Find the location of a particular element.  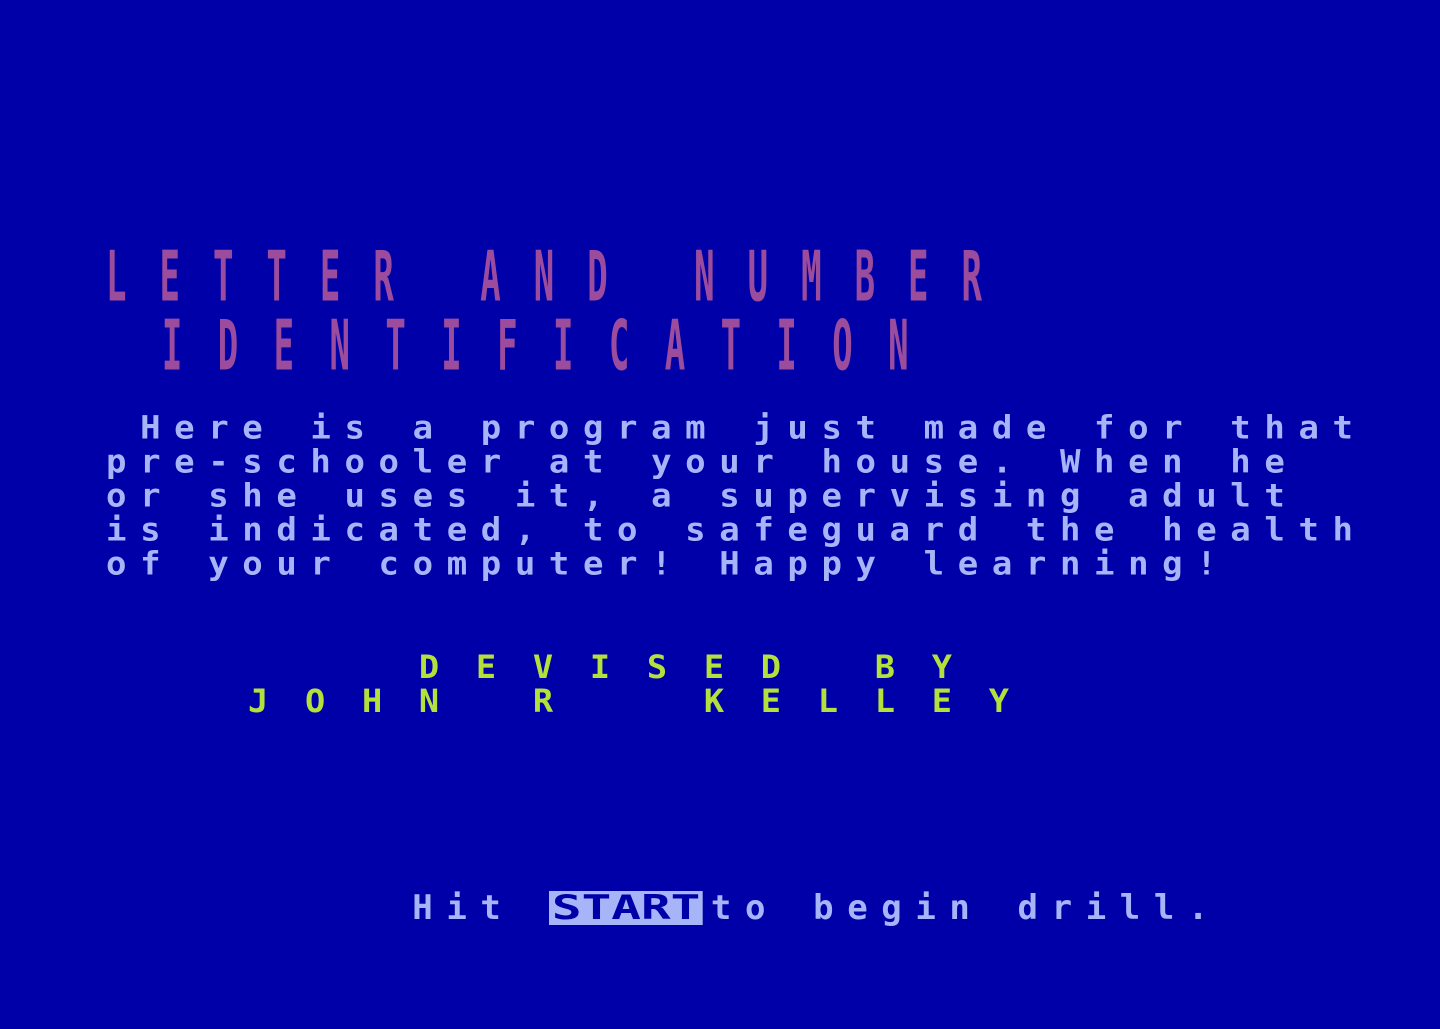

prompt-prefix: Hit is located at coordinates (480, 908).